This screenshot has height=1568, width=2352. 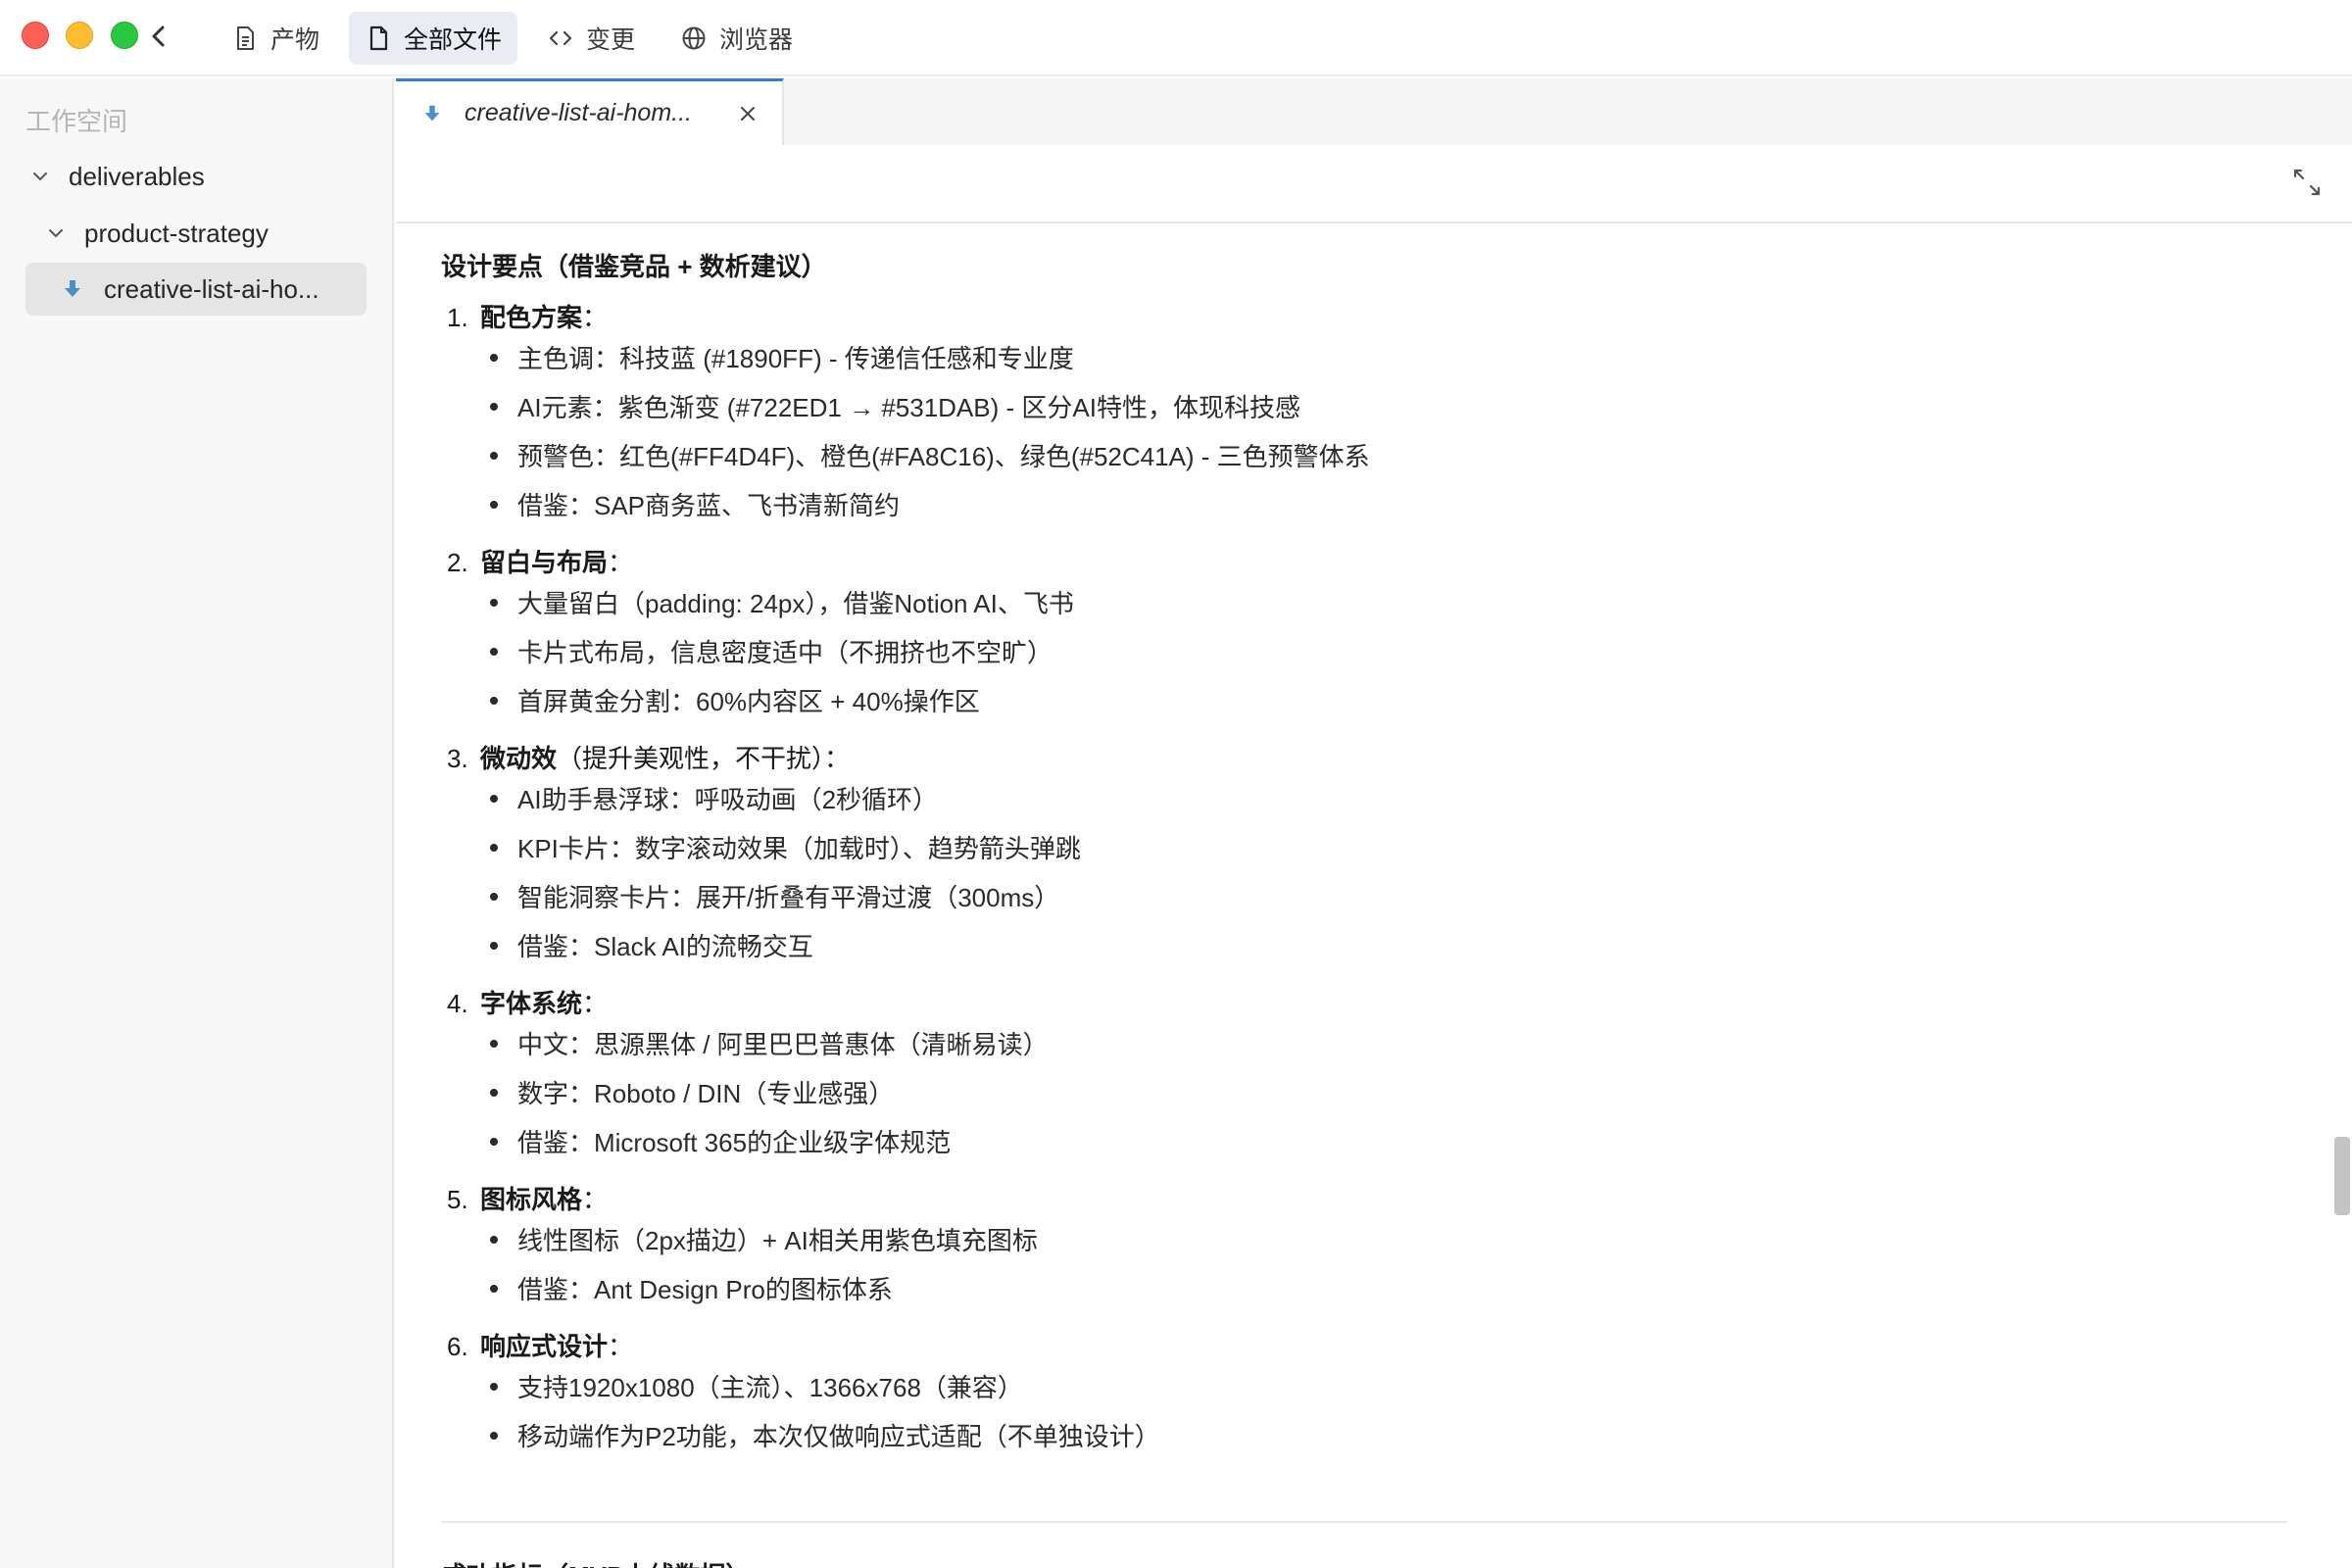 I want to click on nav-tab-all-files: 全部文件, so click(x=433, y=38).